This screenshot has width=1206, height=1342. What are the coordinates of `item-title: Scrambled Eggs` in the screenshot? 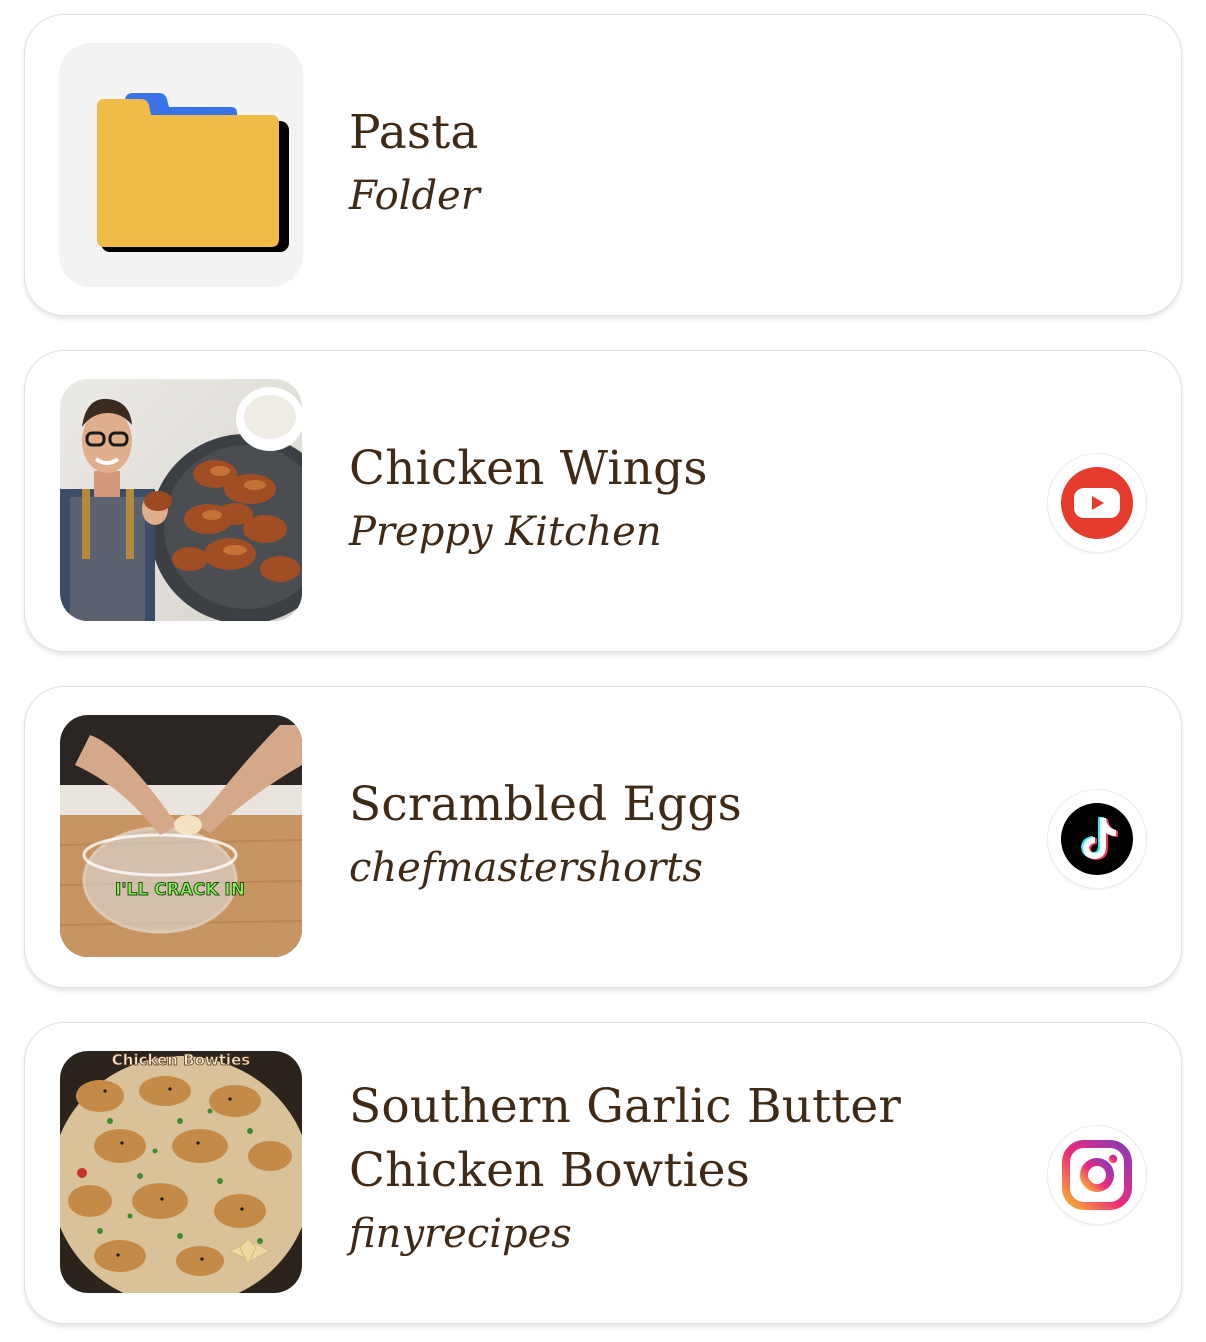 It's located at (545, 804).